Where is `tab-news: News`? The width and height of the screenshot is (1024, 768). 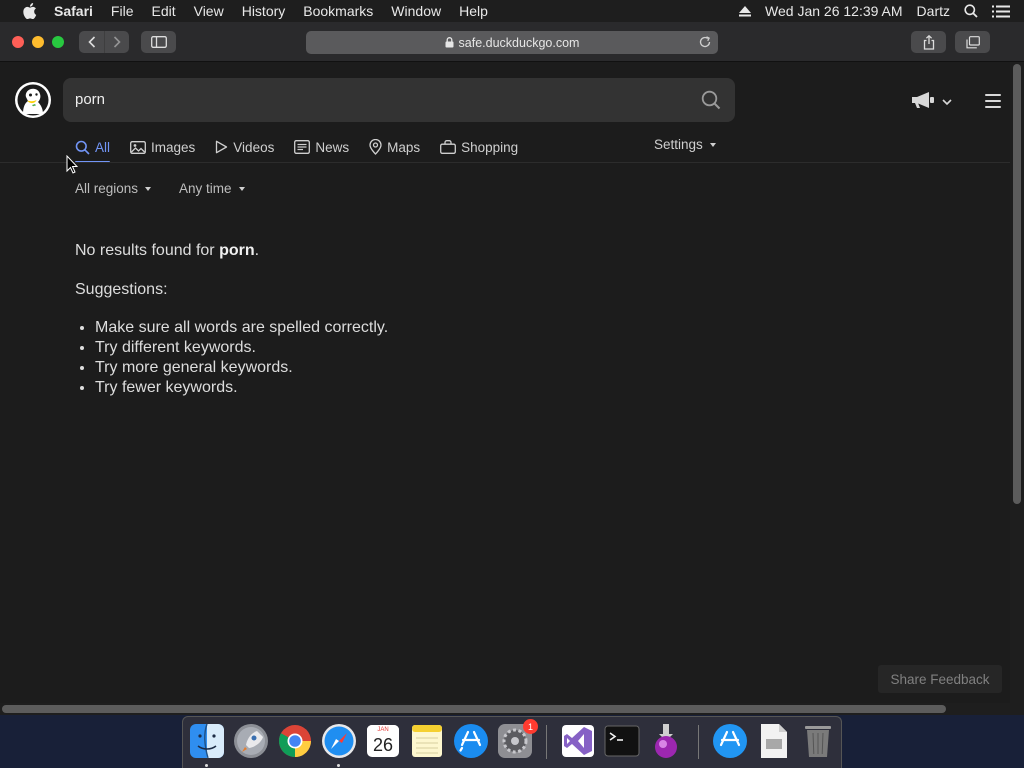 tab-news: News is located at coordinates (321, 147).